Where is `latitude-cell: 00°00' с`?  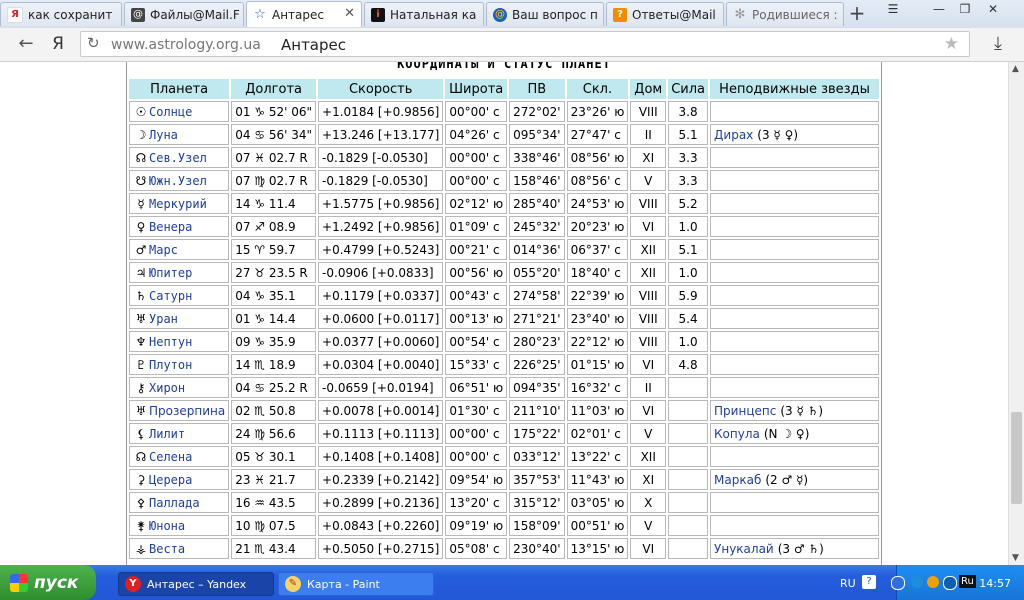
latitude-cell: 00°00' с is located at coordinates (476, 456).